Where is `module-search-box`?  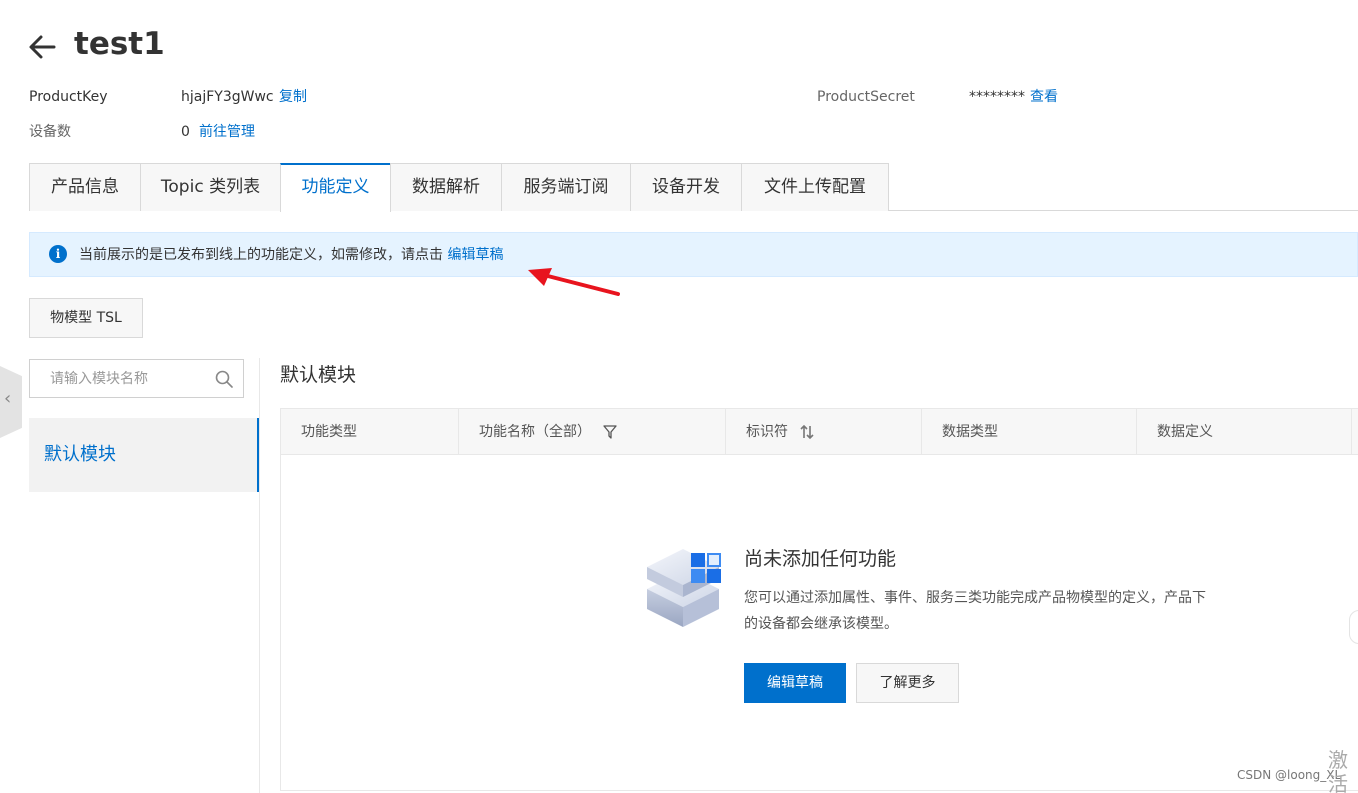 module-search-box is located at coordinates (136, 378).